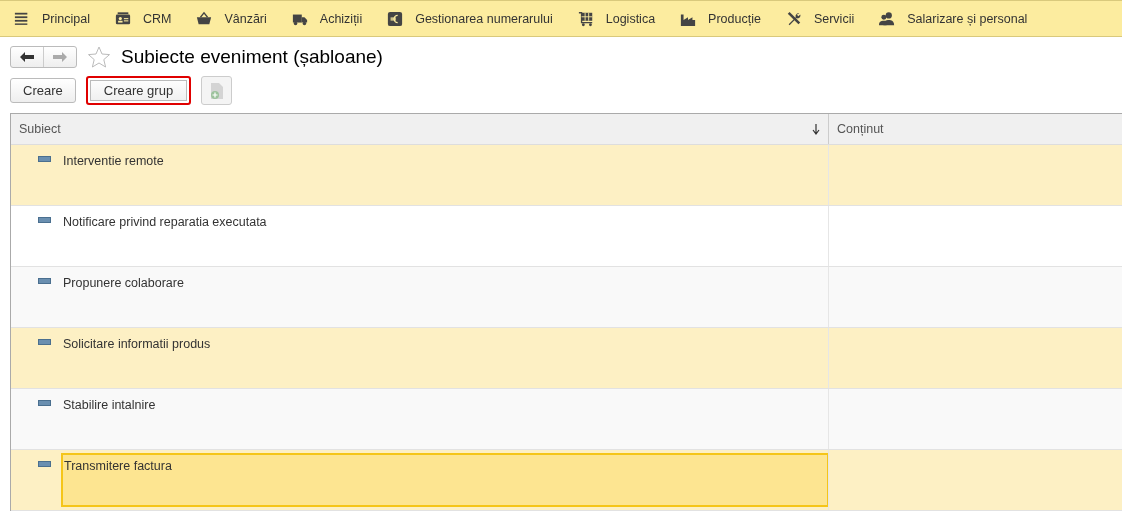 The height and width of the screenshot is (528, 1122). Describe the element at coordinates (566, 297) in the screenshot. I see `table-row: Propunere colaborare` at that location.